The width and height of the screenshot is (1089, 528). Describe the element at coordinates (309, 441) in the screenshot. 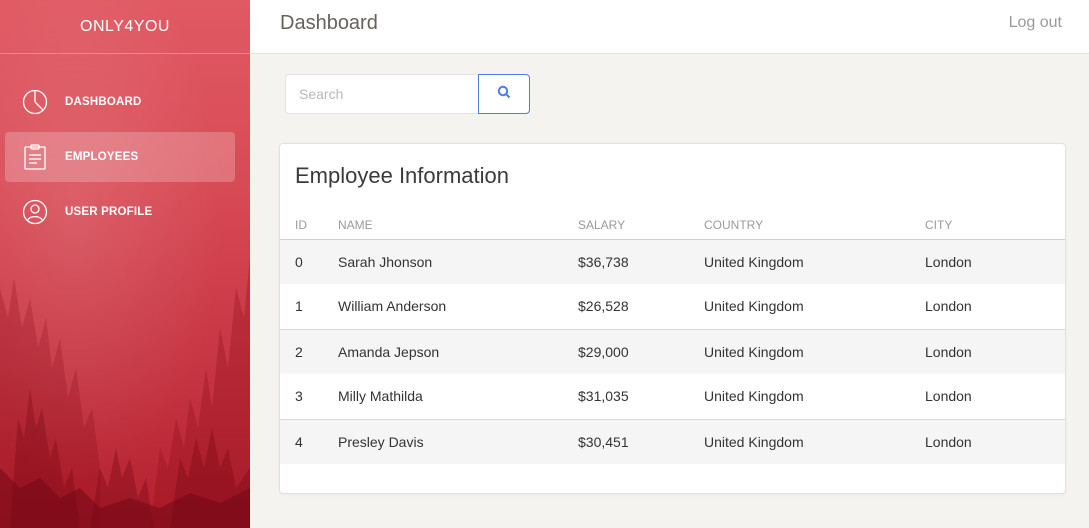

I see `cell-id: 4` at that location.